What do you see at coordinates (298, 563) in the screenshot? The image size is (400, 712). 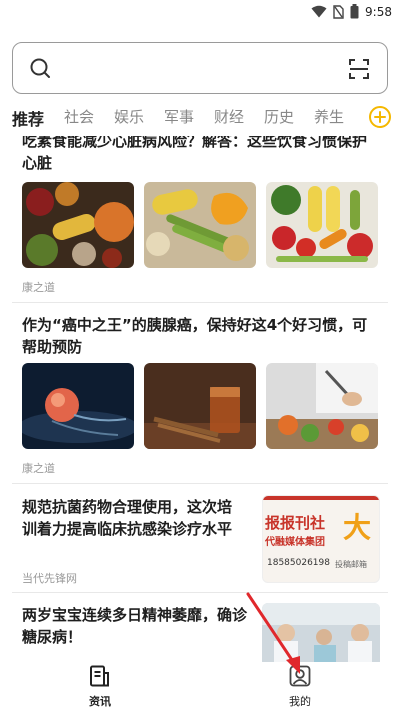 I see `newspaper-phone: 18585026198` at bounding box center [298, 563].